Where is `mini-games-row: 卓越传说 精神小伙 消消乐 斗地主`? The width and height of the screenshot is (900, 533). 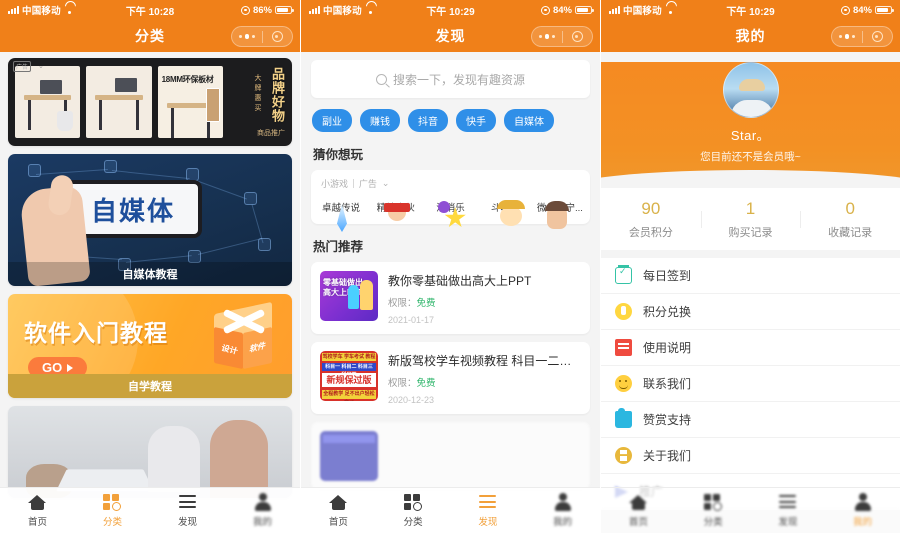
mini-games-row: 卓越传说 精神小伙 消消乐 斗地主 is located at coordinates (450, 207).